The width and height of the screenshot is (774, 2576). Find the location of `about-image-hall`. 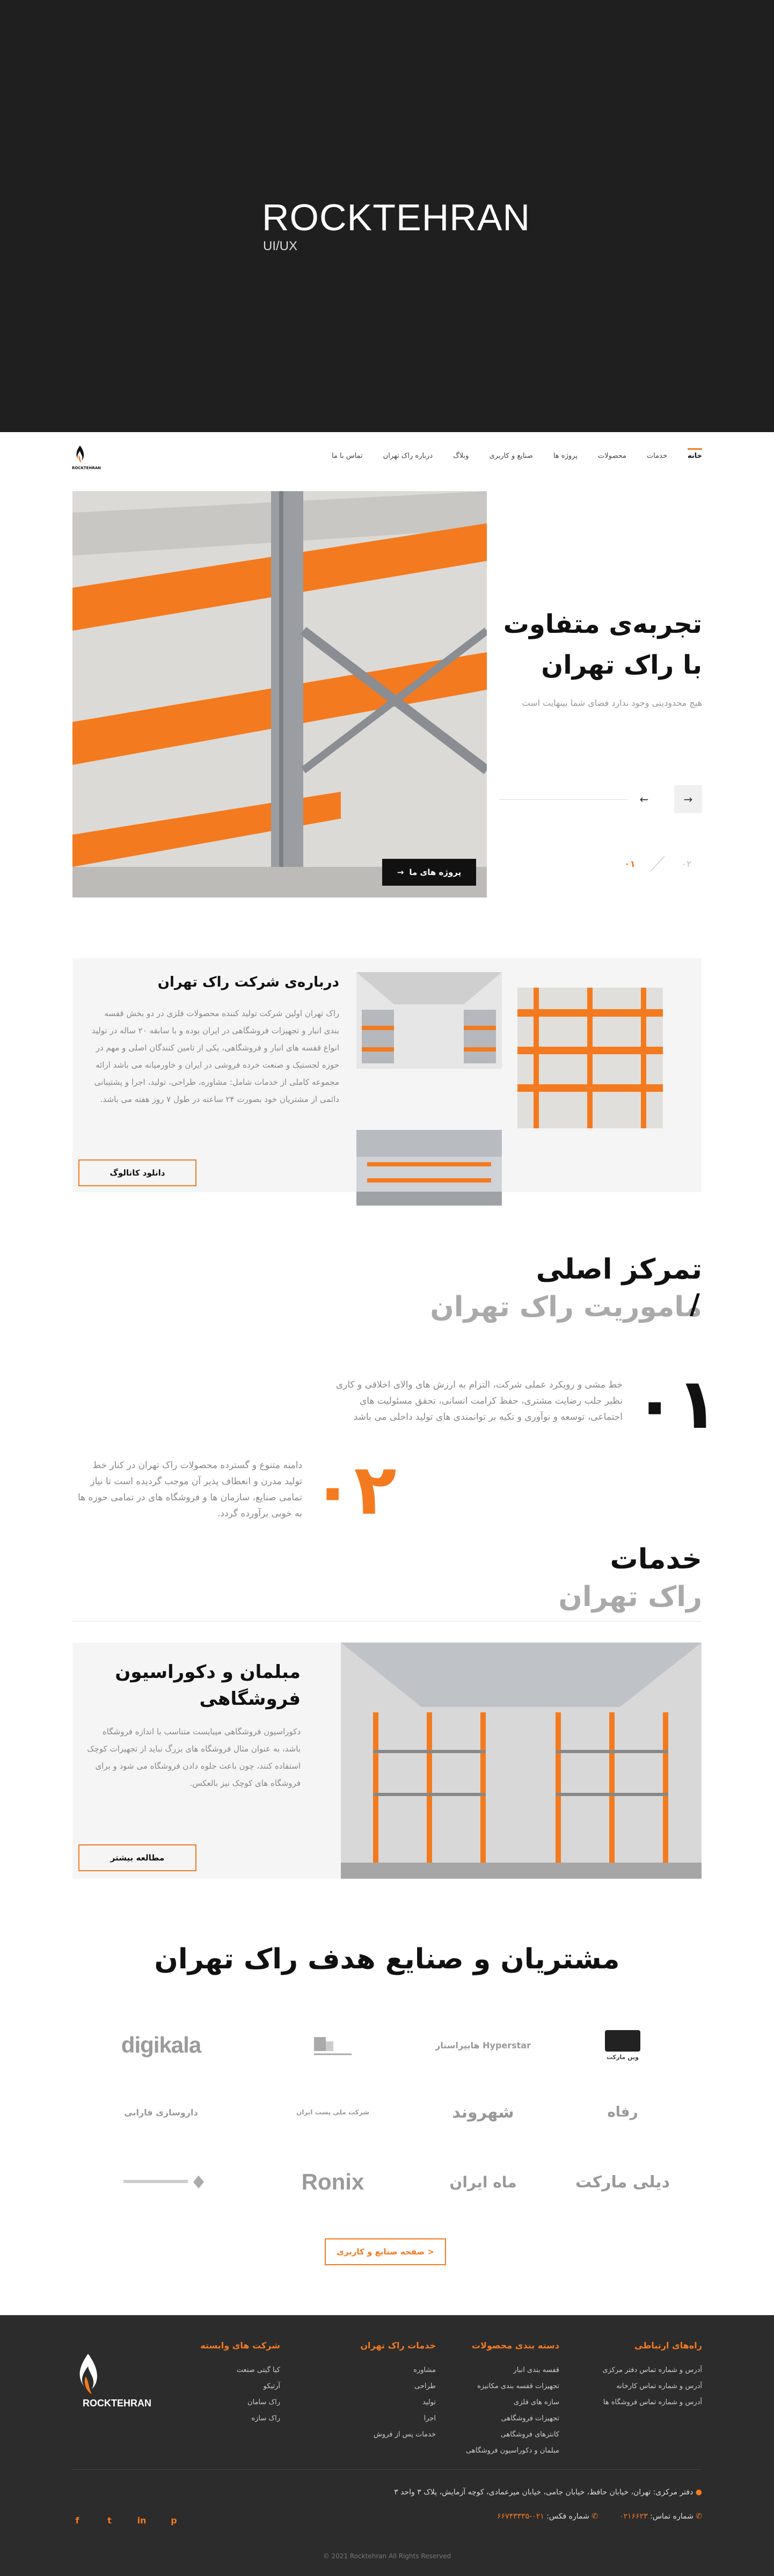

about-image-hall is located at coordinates (429, 1168).